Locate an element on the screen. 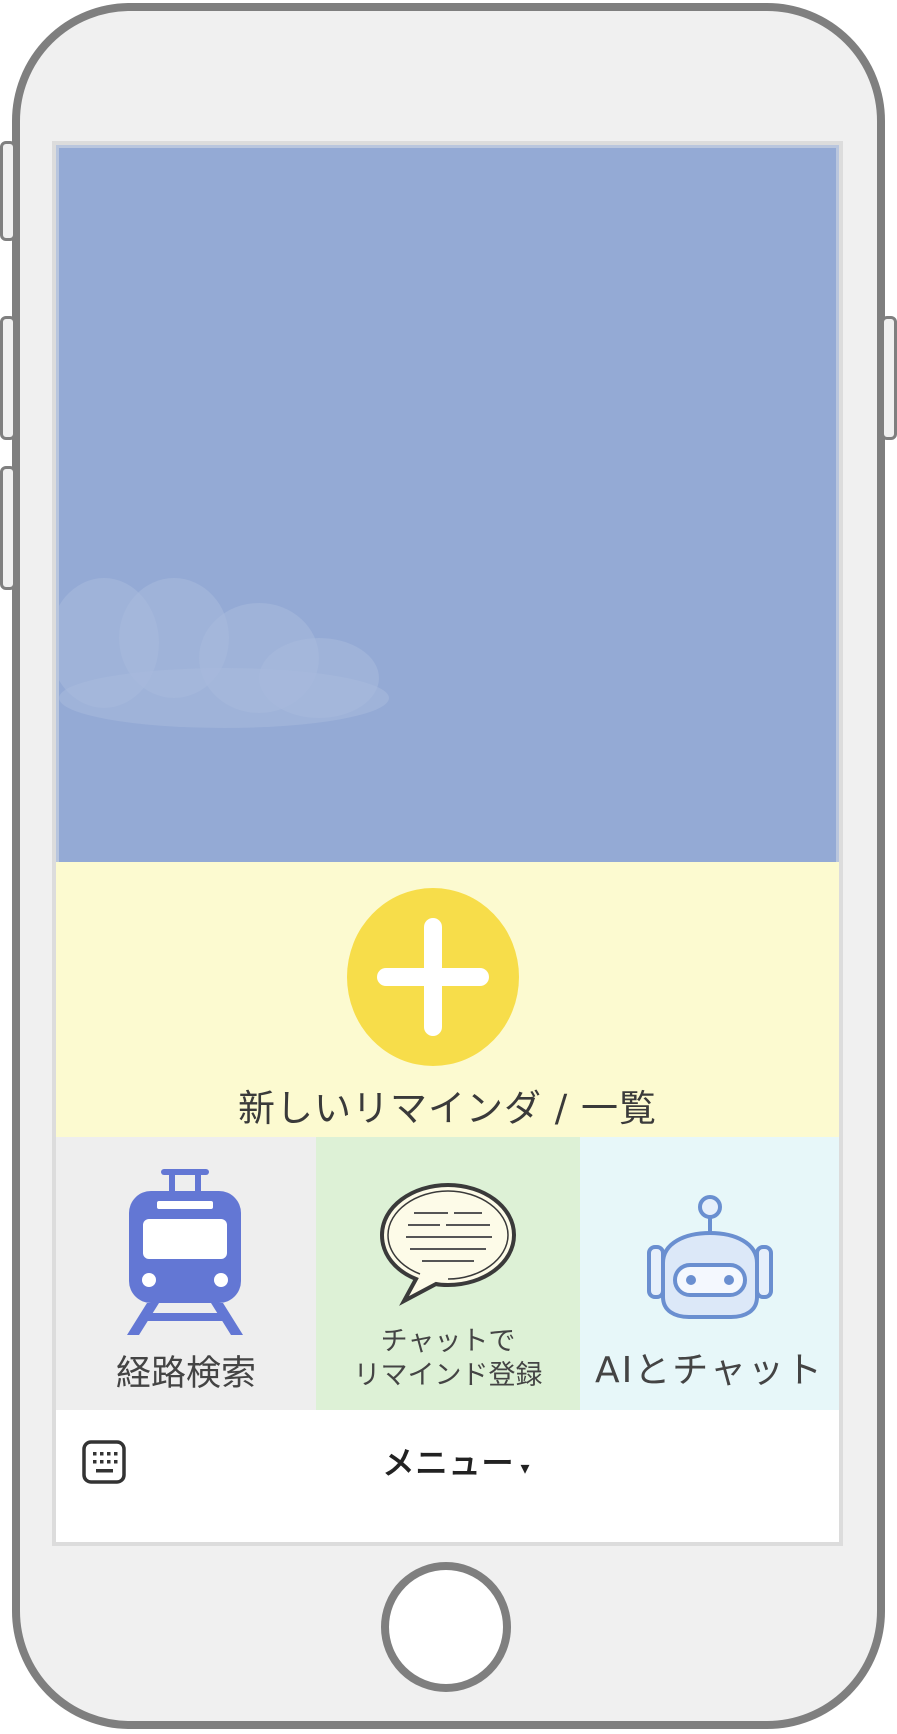  side-button-volume-up is located at coordinates (8, 378).